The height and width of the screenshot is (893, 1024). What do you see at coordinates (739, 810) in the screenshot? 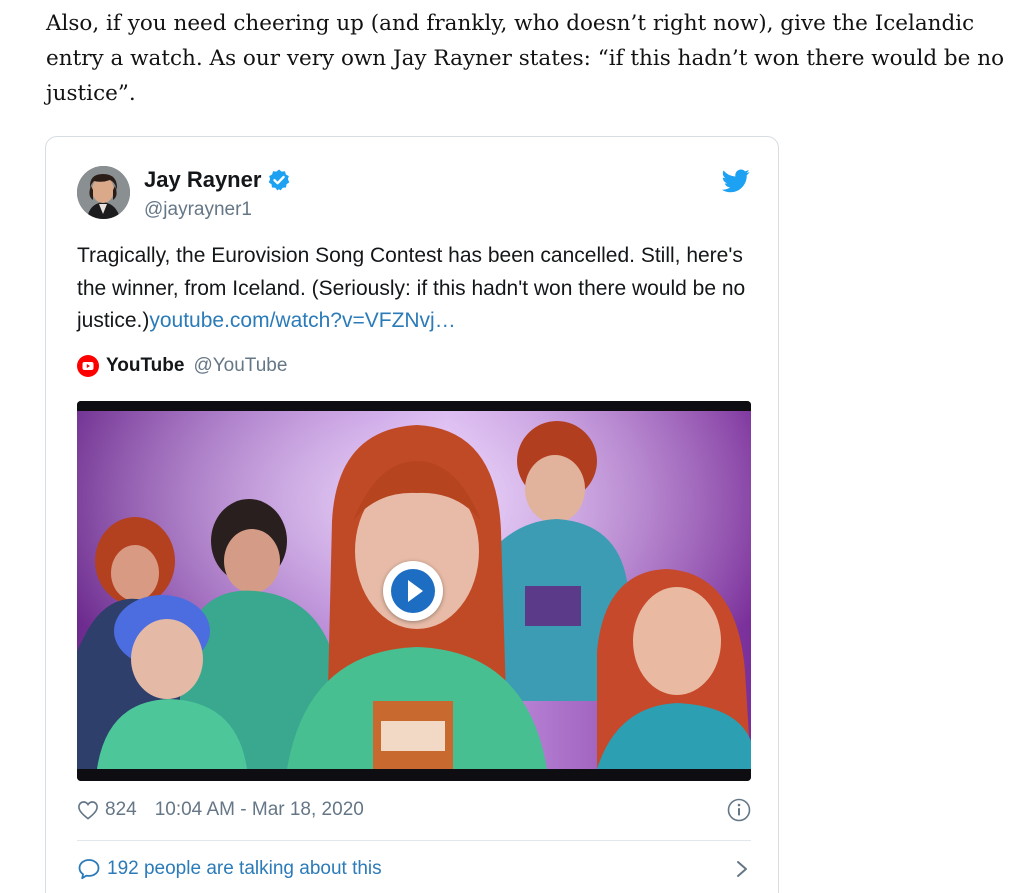
I see `info-icon` at bounding box center [739, 810].